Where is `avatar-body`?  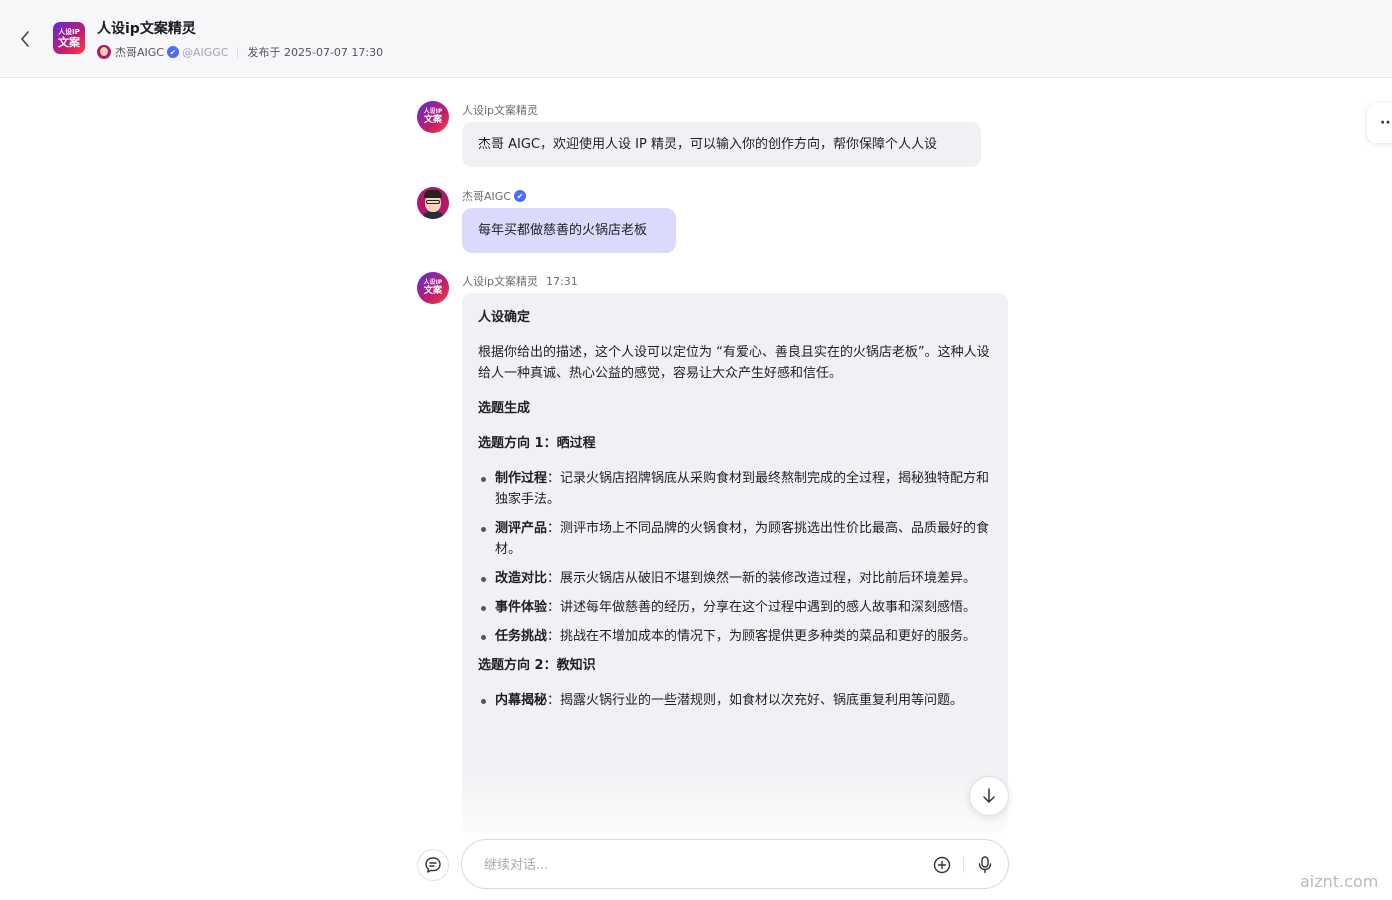
avatar-body is located at coordinates (433, 215).